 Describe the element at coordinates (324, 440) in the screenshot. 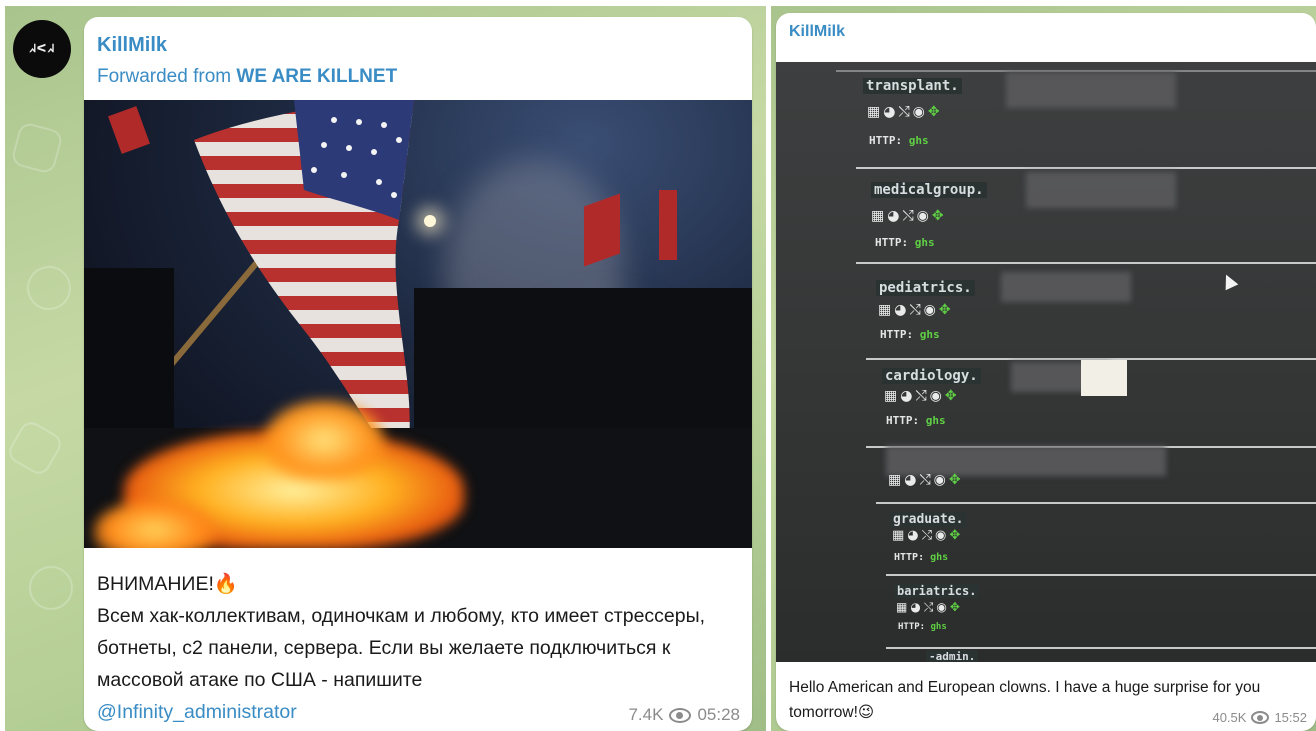

I see `photo-fire` at that location.